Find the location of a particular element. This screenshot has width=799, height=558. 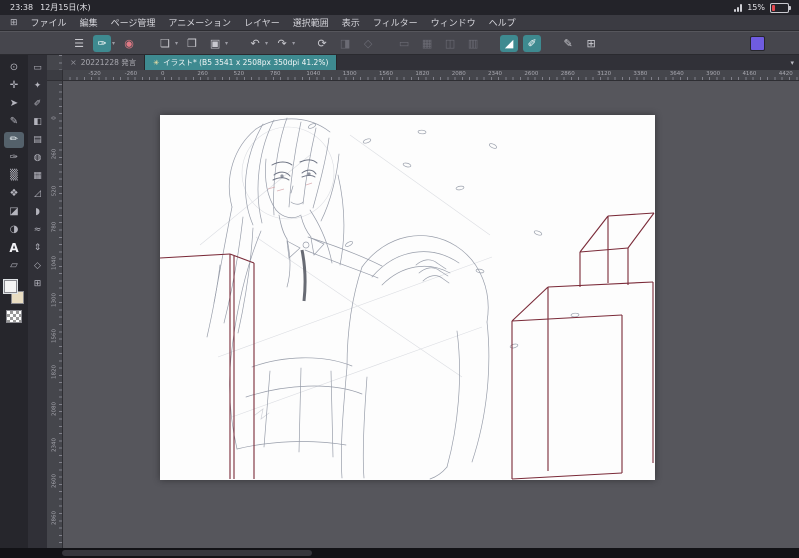

toolbar-group-item: ◫ is located at coordinates (450, 43).